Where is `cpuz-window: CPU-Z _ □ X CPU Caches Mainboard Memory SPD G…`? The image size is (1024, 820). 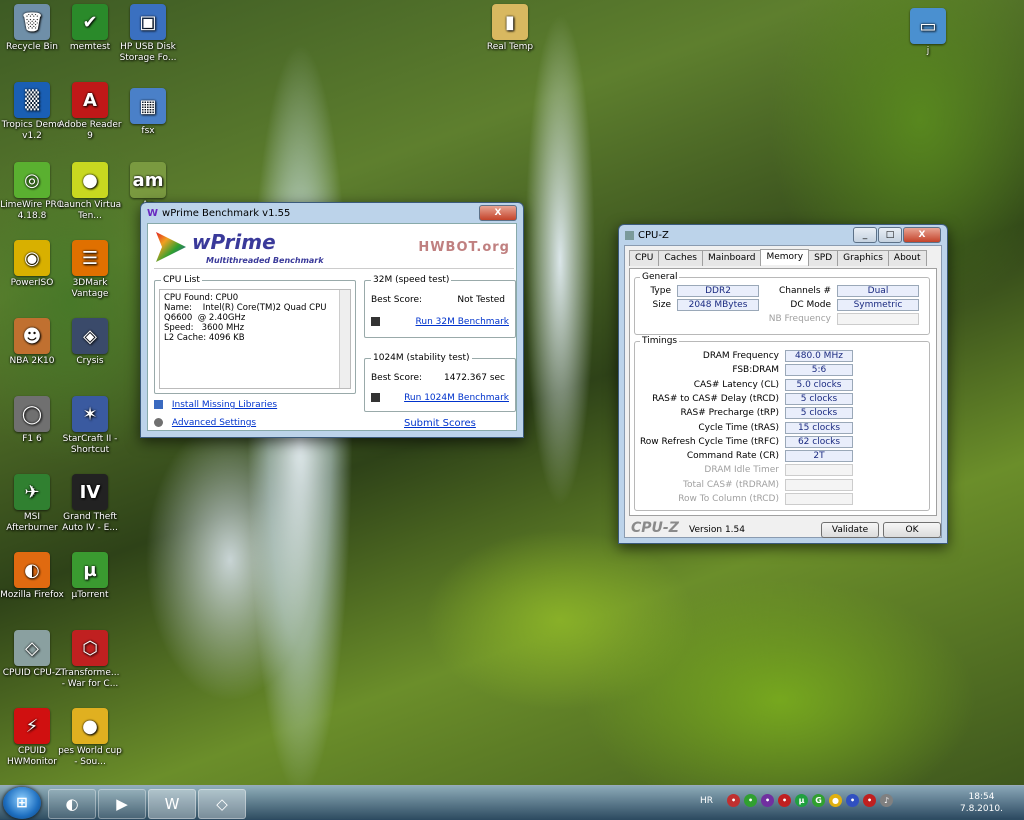
cpuz-window: CPU-Z _ □ X CPU Caches Mainboard Memory SPD G… is located at coordinates (783, 384).